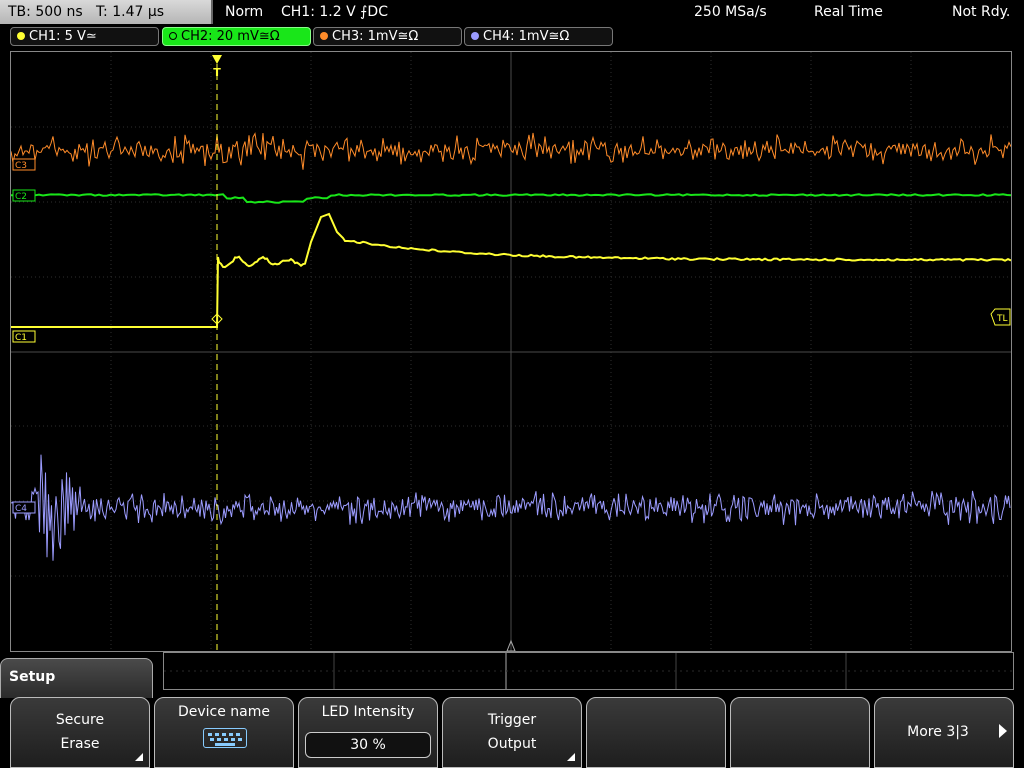 Image resolution: width=1024 pixels, height=768 pixels. I want to click on trigger-output-button: Trigger Output, so click(512, 732).